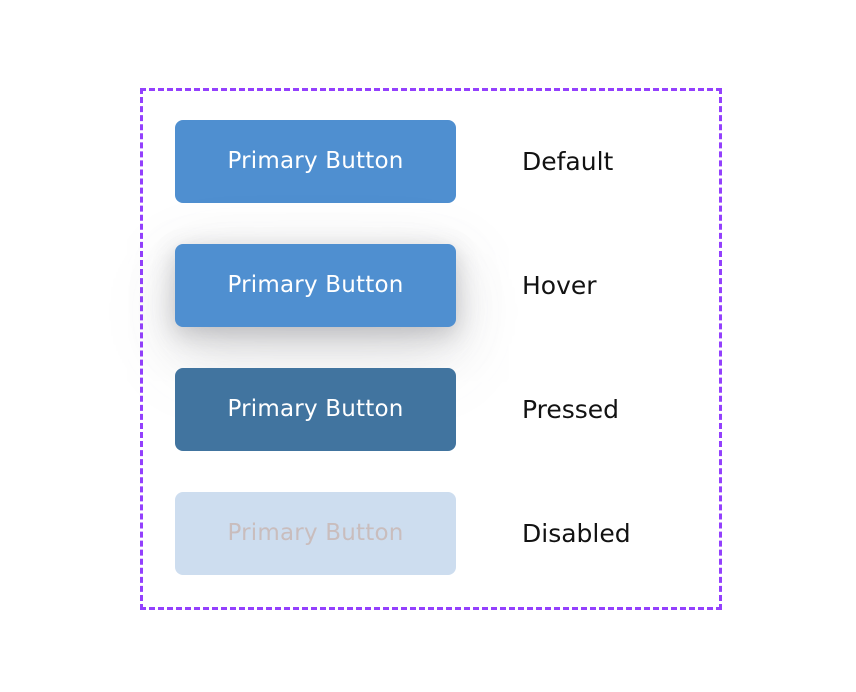 The width and height of the screenshot is (856, 692). I want to click on state-row-pressed: Primary Button Pressed, so click(445, 409).